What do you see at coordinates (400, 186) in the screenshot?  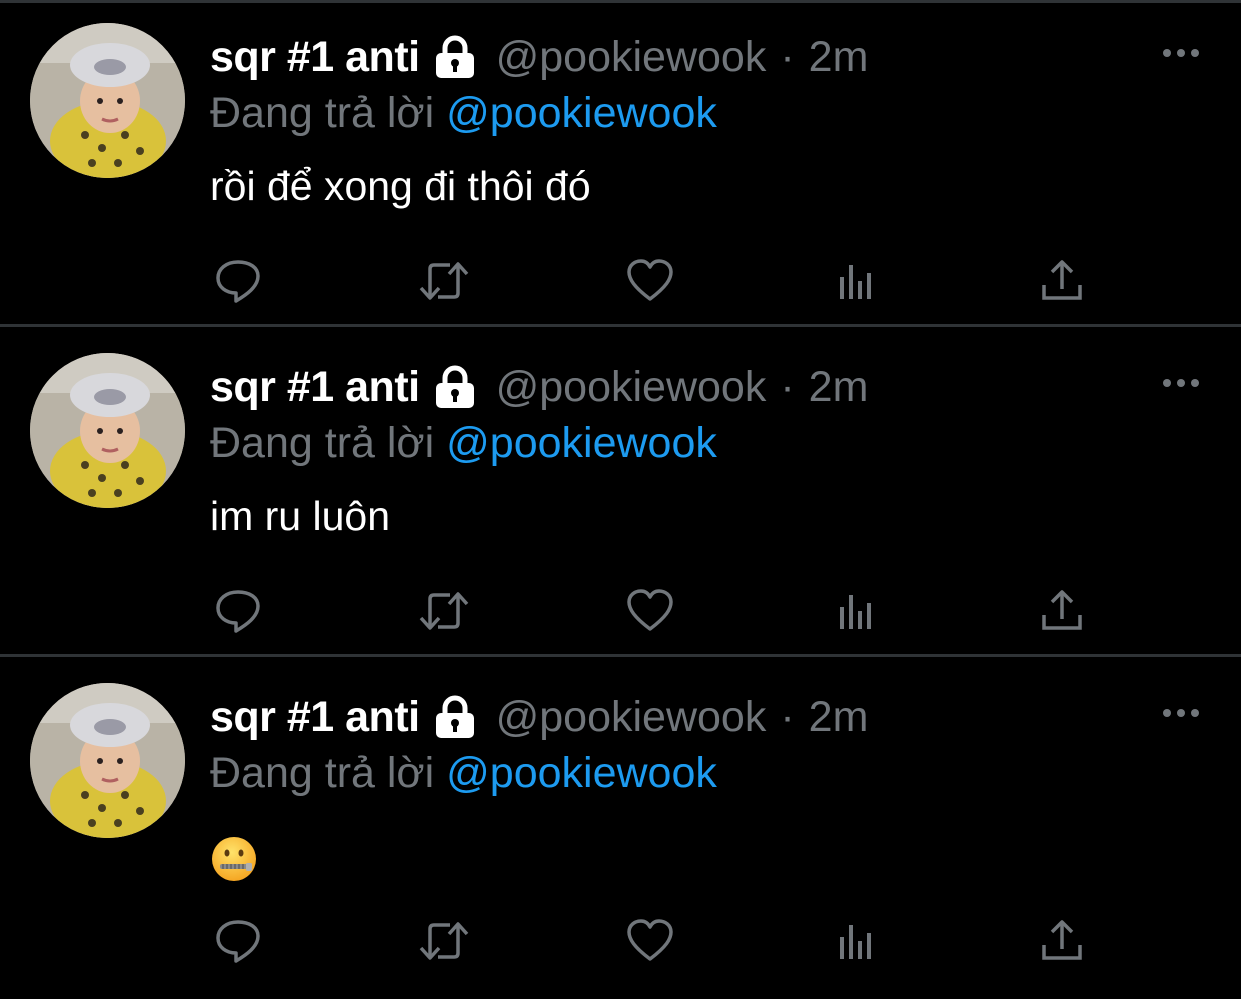 I see `tweet-text: rồi để xong đi thôi đó` at bounding box center [400, 186].